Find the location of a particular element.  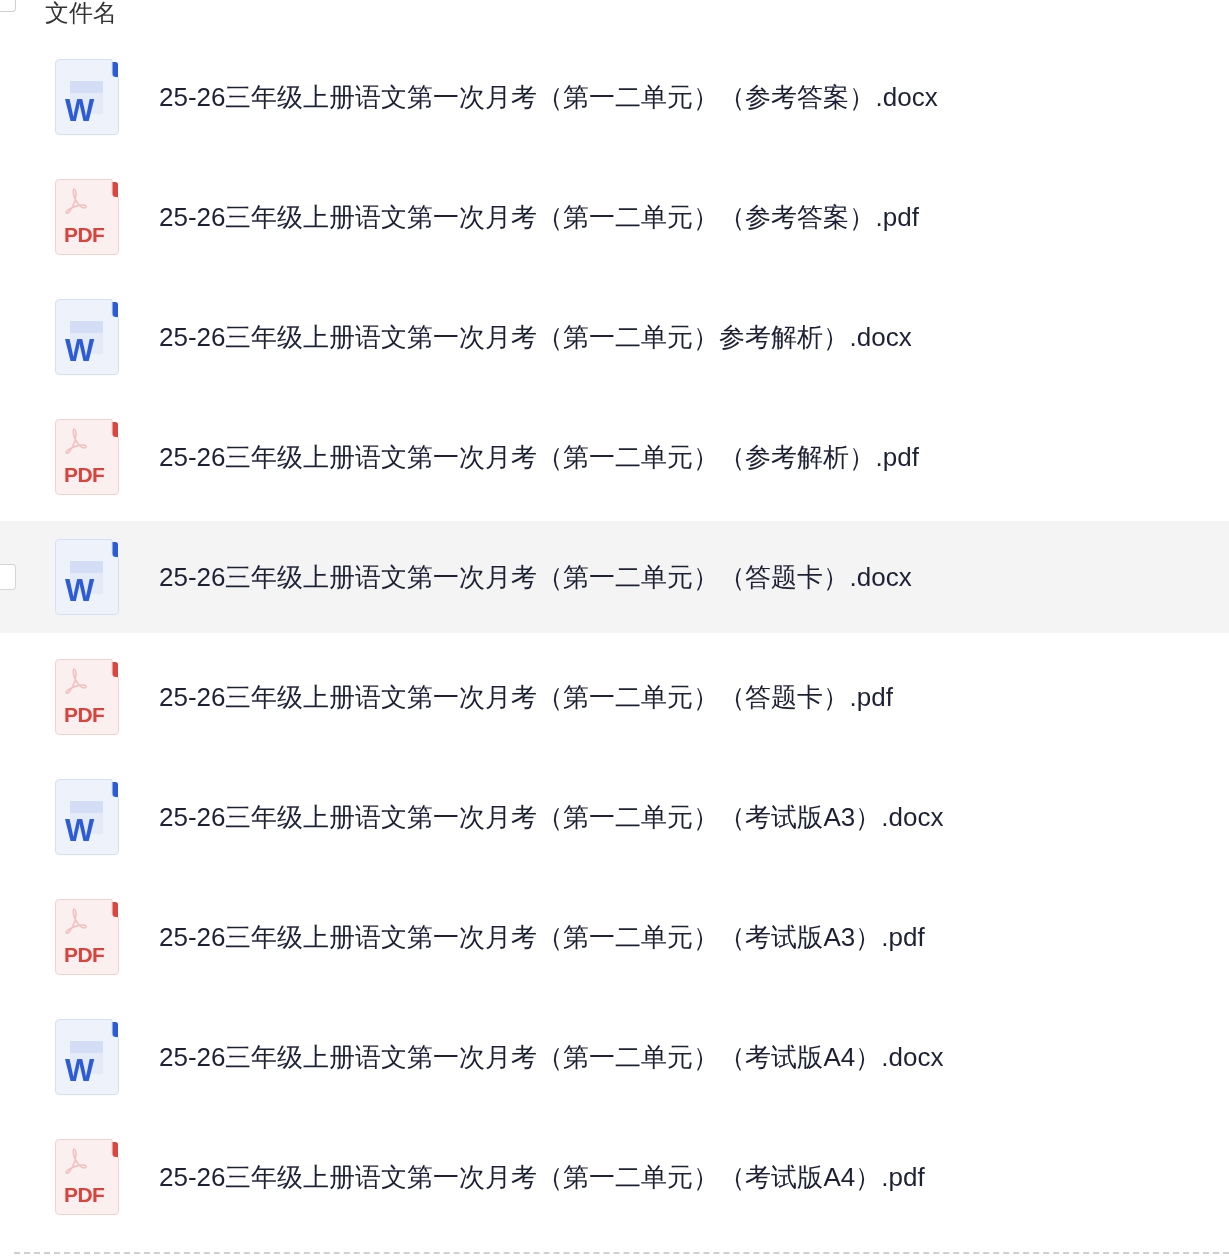

file-name: 25-26三年级上册语文第一次月考（第一二单元）（答题卡）.docx is located at coordinates (535, 577).